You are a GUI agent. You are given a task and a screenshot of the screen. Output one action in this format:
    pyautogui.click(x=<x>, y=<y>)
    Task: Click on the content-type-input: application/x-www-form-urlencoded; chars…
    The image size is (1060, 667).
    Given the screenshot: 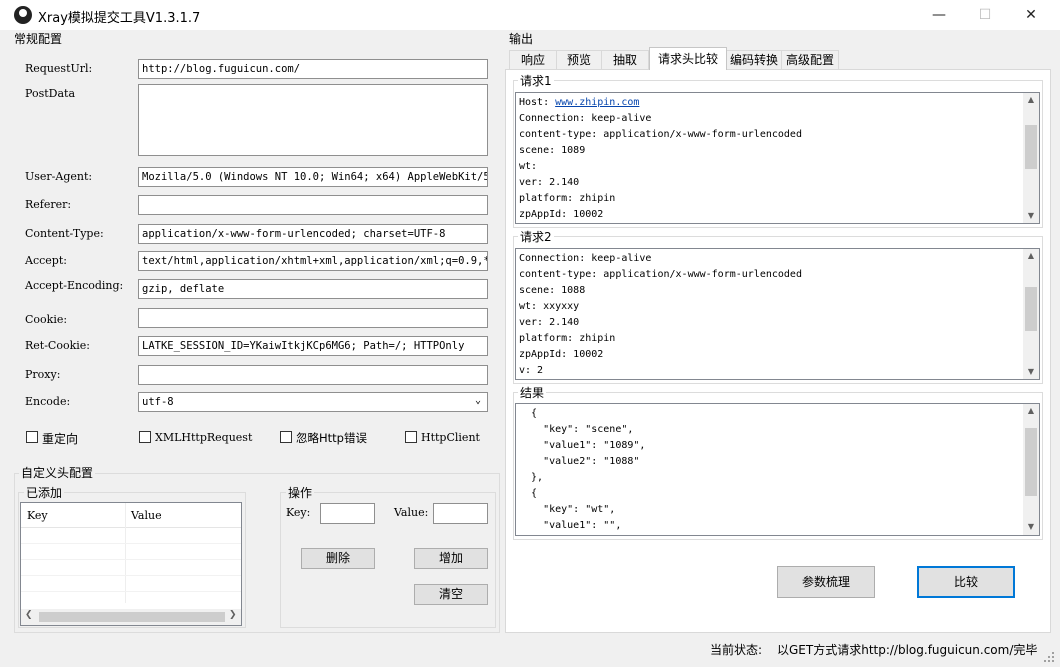 What is the action you would take?
    pyautogui.click(x=313, y=234)
    